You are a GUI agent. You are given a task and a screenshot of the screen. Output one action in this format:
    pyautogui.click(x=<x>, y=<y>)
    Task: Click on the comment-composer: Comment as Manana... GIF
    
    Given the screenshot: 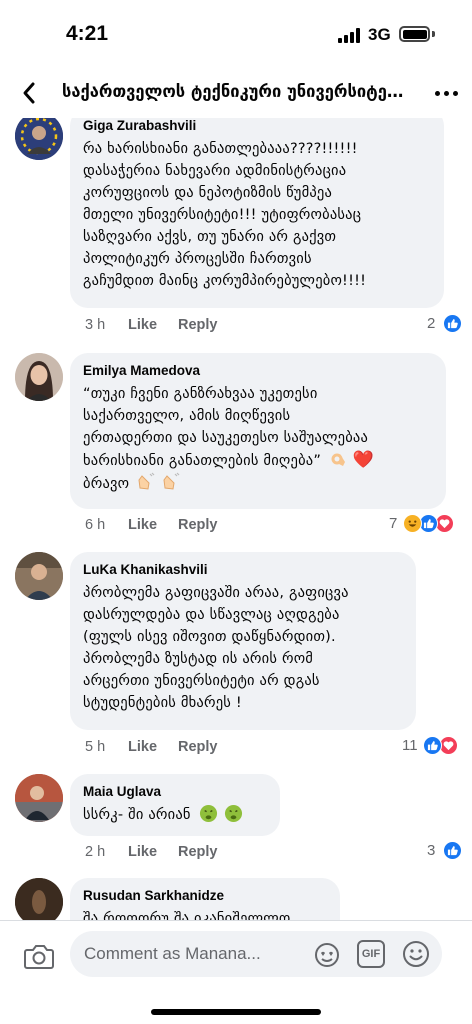 What is the action you would take?
    pyautogui.click(x=236, y=972)
    